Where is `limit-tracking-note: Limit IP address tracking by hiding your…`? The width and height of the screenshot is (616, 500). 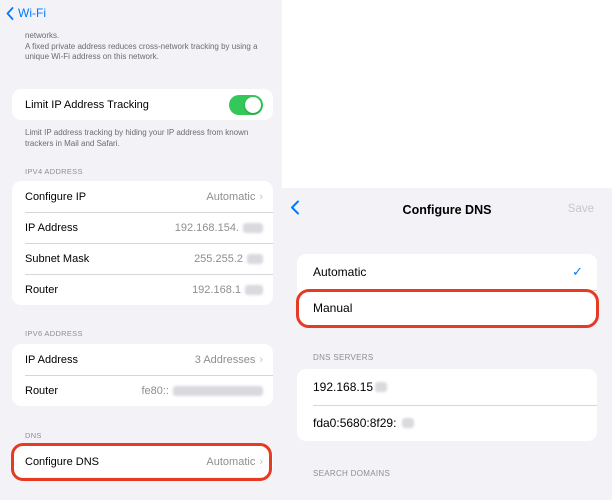
limit-tracking-note: Limit IP address tracking by hiding your… is located at coordinates (137, 138).